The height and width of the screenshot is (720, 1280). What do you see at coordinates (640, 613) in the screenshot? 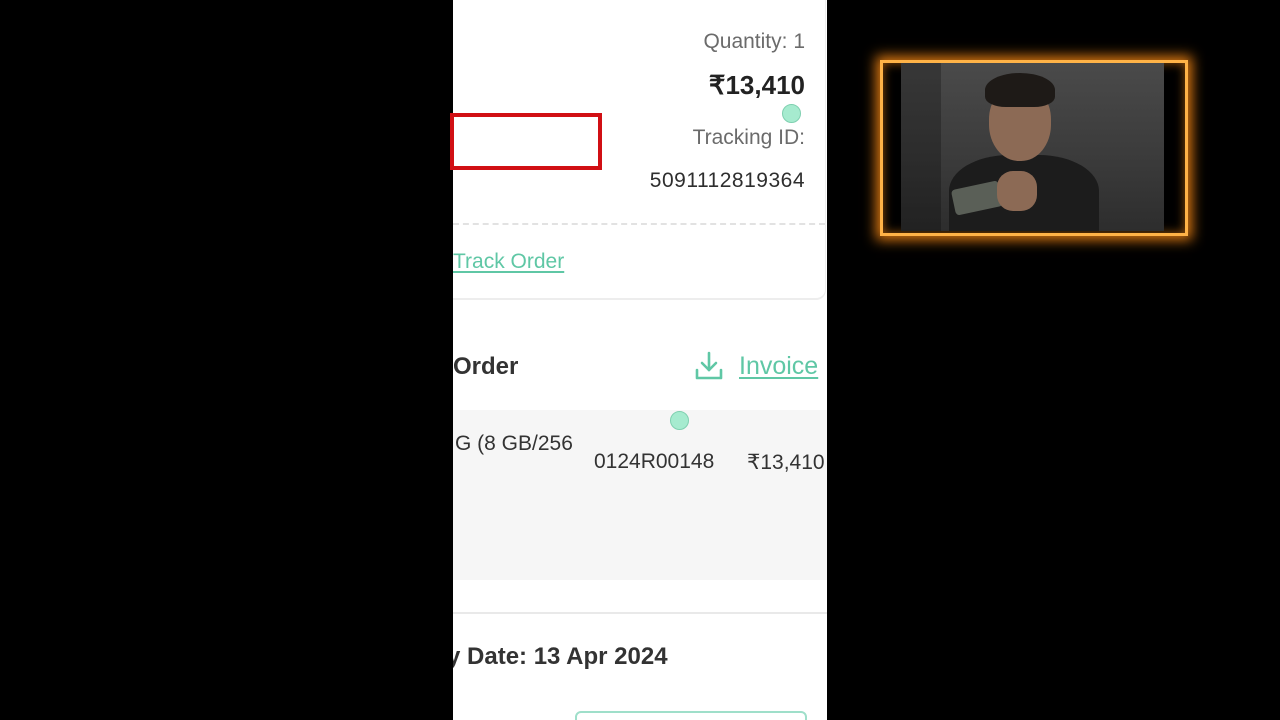
I see `section-divider` at bounding box center [640, 613].